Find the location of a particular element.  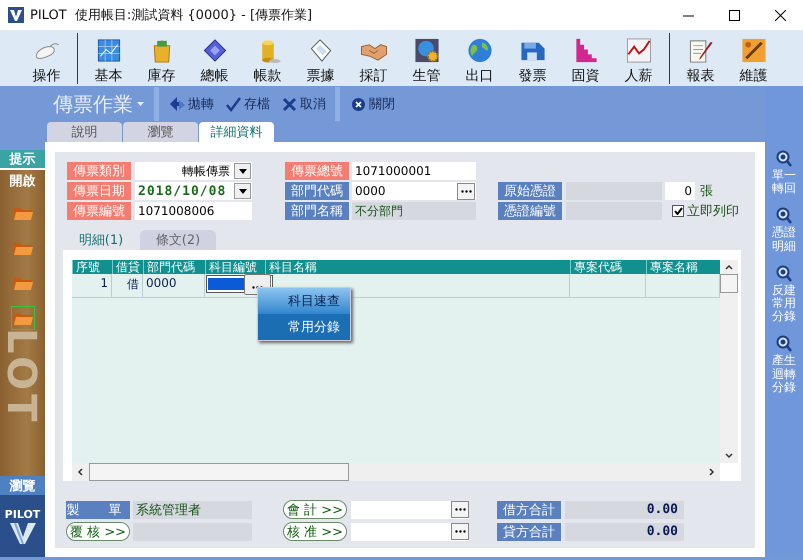

tab: 詳細資料 is located at coordinates (236, 132).